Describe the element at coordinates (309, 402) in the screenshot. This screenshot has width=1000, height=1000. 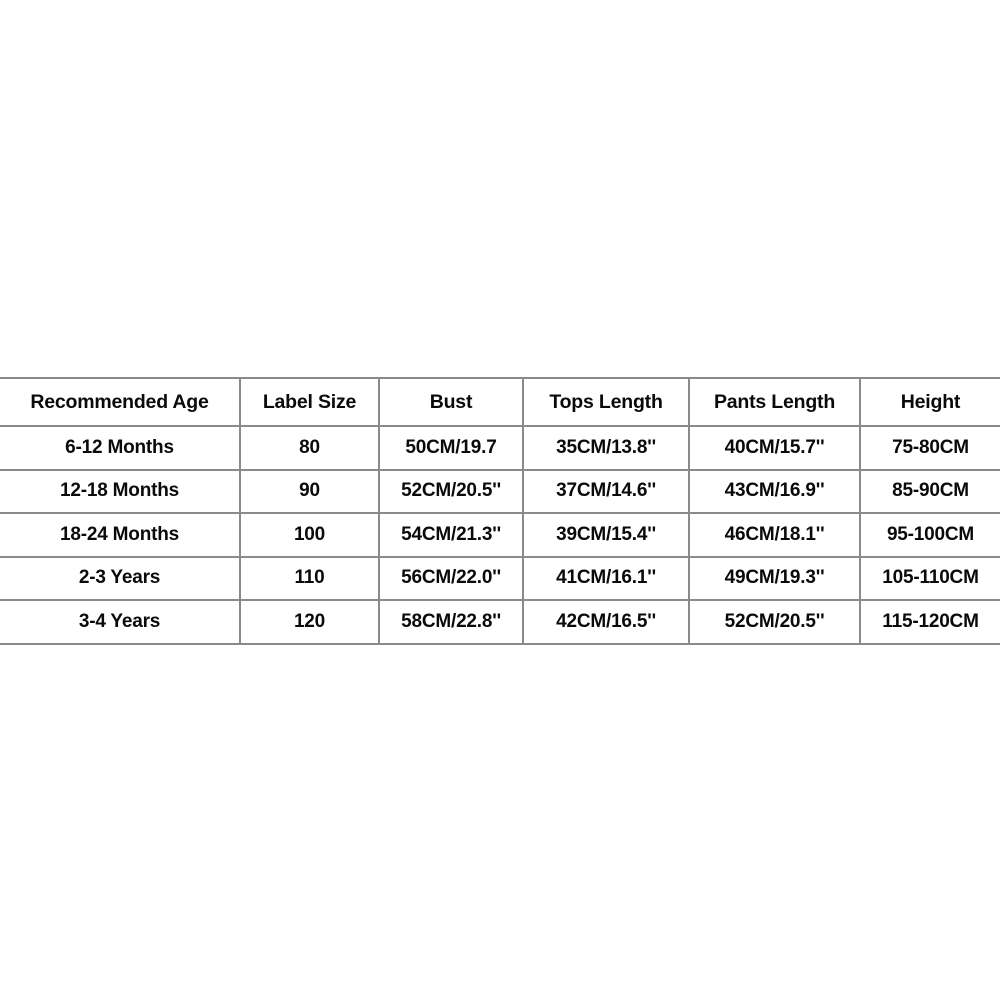
I see `column-header-label-size: Label Size` at that location.